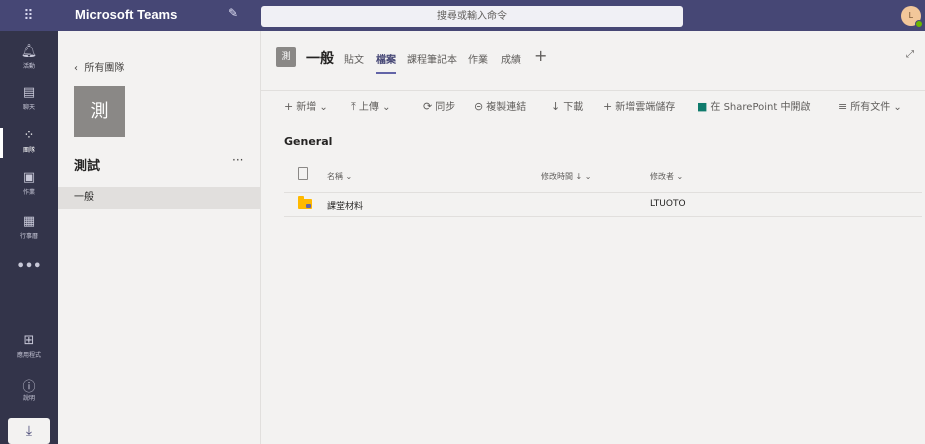  Describe the element at coordinates (843, 106) in the screenshot. I see `filter-icon: ≡` at that location.